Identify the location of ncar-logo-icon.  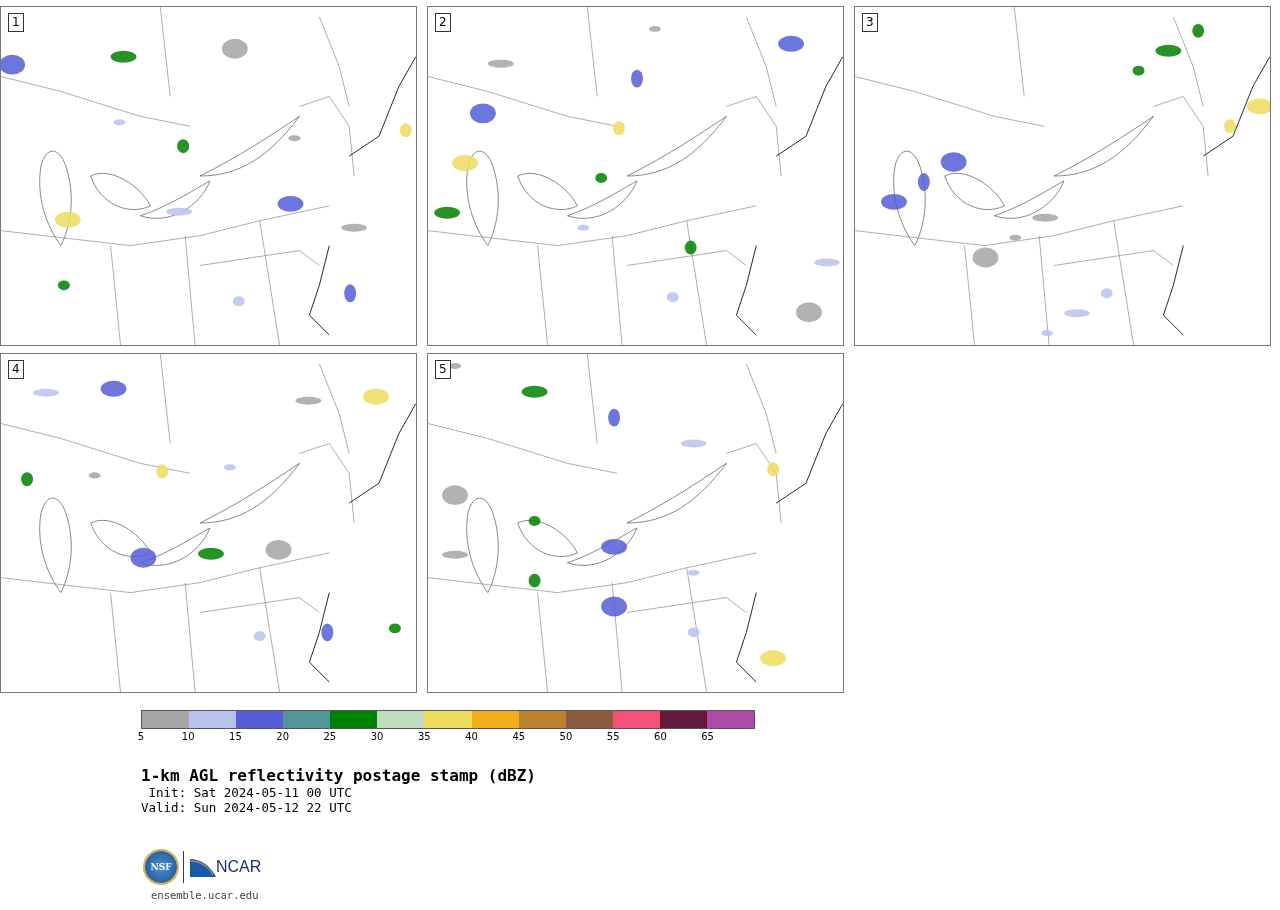
(203, 867).